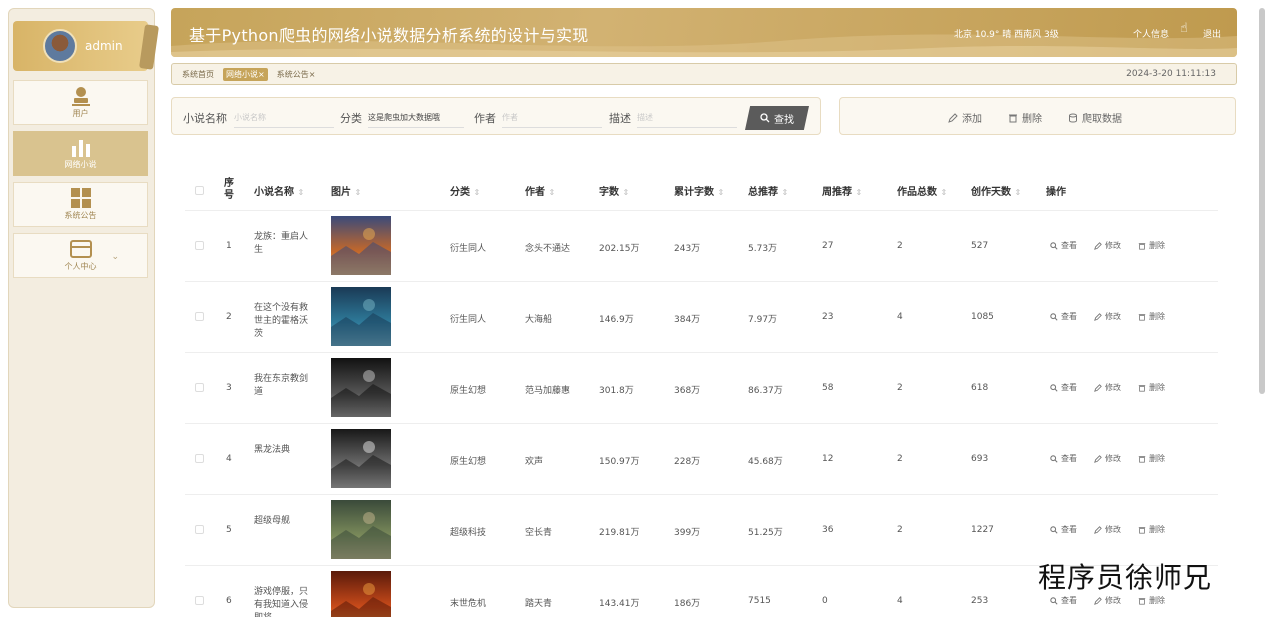 This screenshot has width=1267, height=617. Describe the element at coordinates (1025, 117) in the screenshot. I see `delete-button: 删除` at that location.